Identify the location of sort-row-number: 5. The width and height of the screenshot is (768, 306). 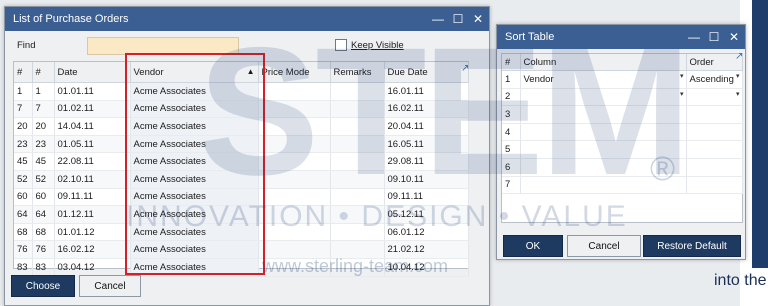
(511, 149).